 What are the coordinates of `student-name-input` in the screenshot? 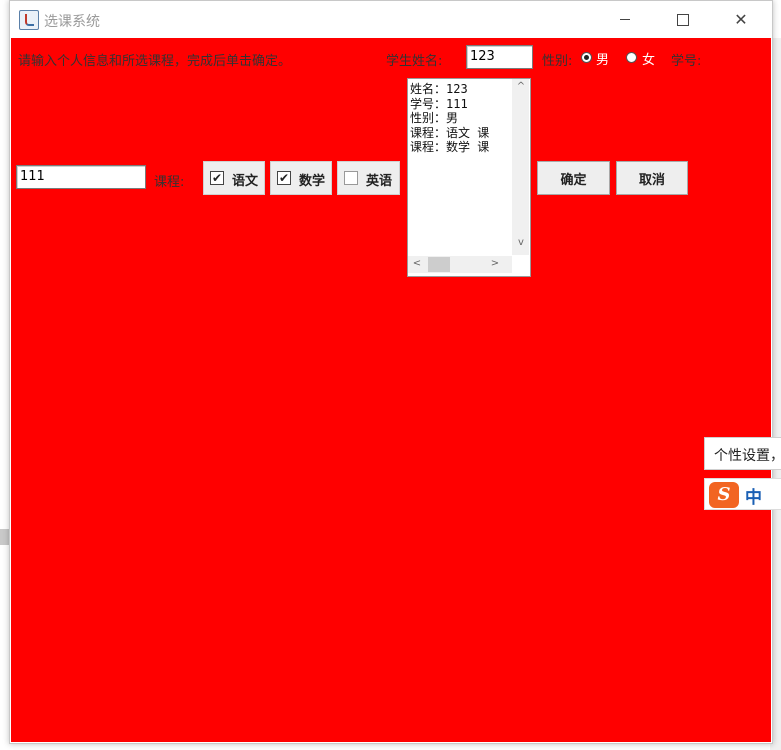 It's located at (499, 57).